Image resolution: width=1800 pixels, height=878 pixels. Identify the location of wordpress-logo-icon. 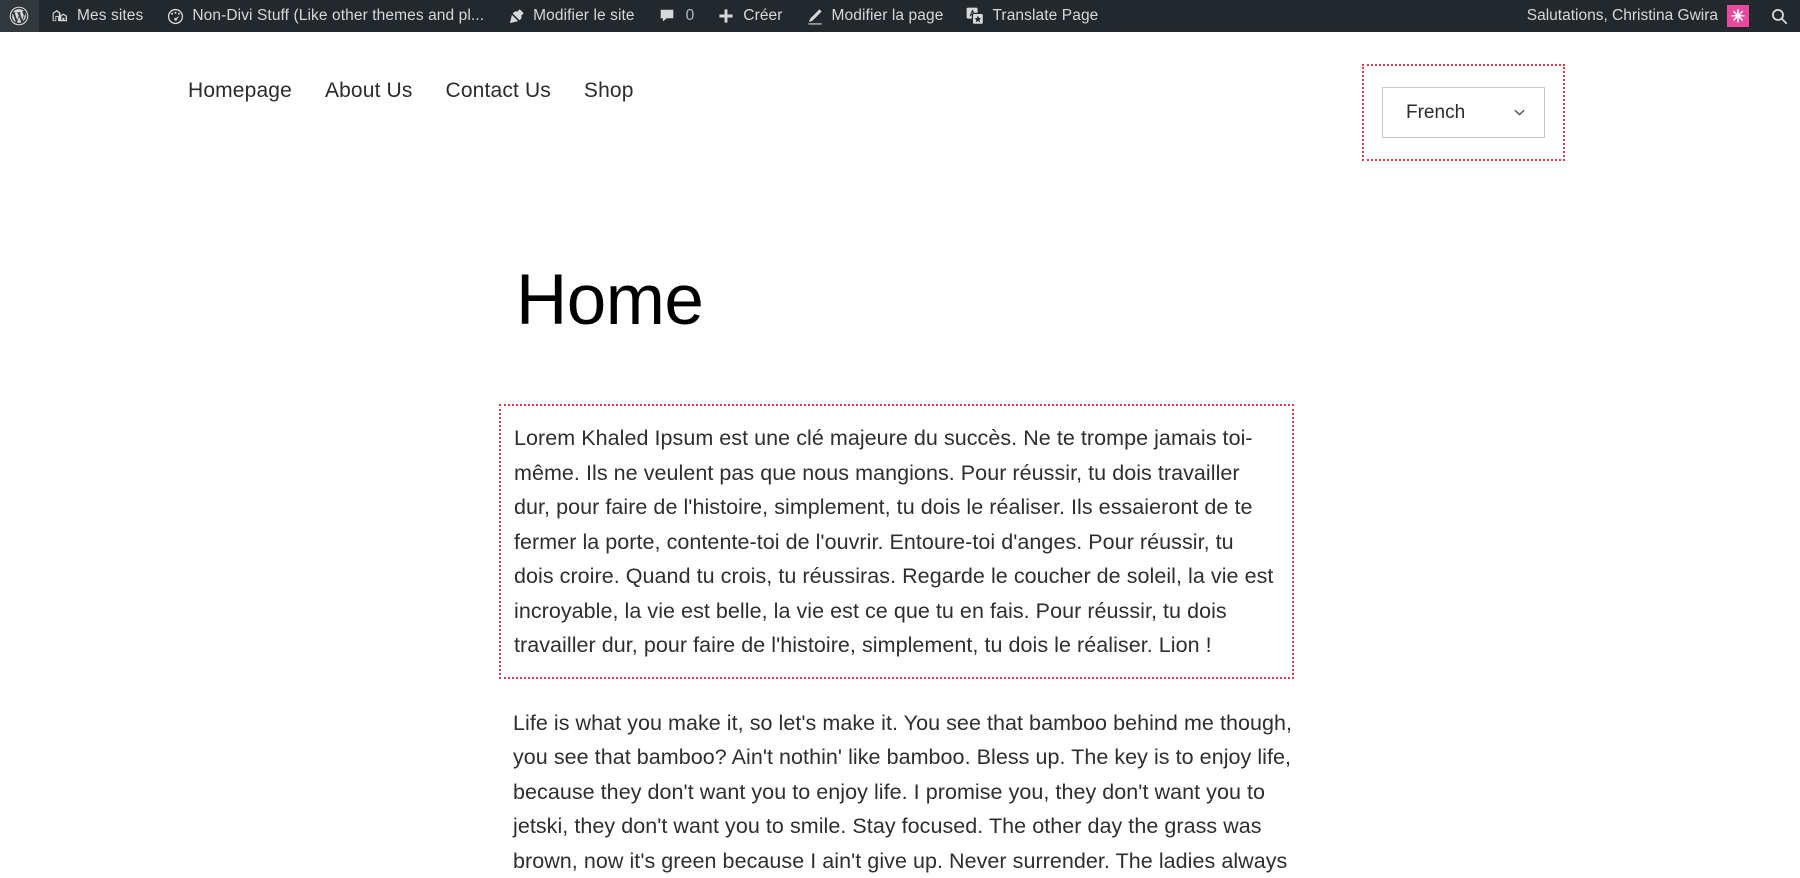
(19, 16).